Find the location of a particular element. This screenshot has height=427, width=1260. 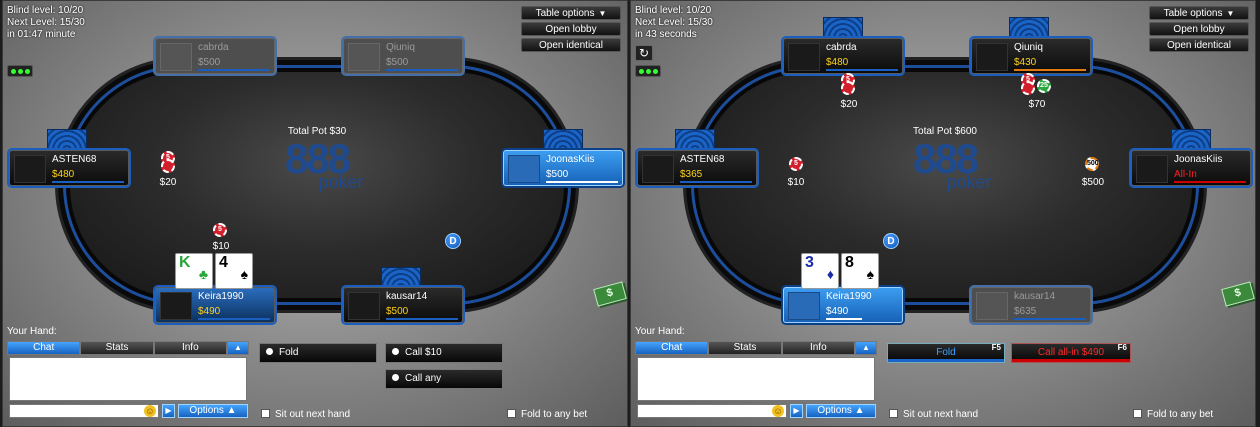

options-label: Options is located at coordinates (834, 410).